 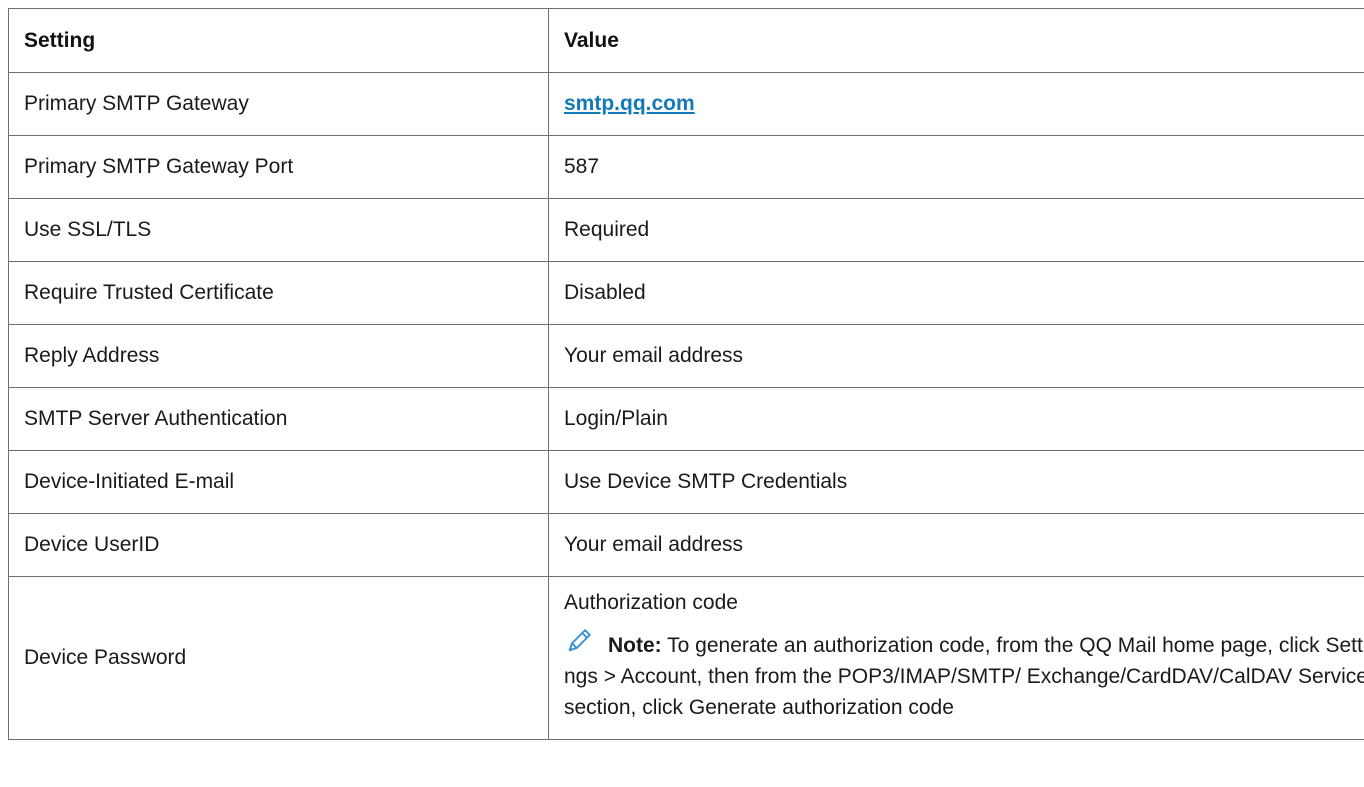 I want to click on setting-cell: Device-Initiated E-mail, so click(x=278, y=482).